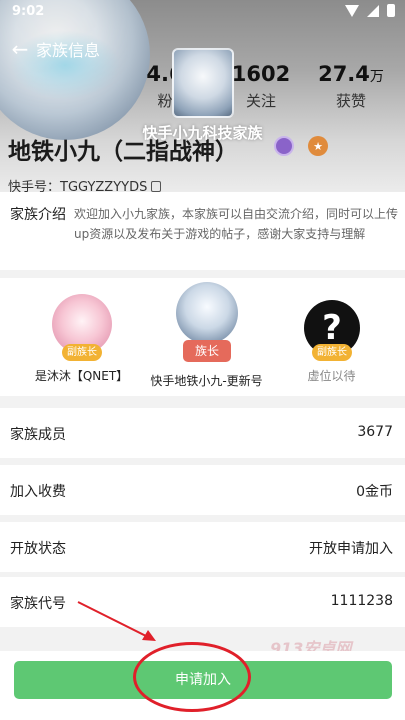 This screenshot has width=405, height=720. Describe the element at coordinates (376, 77) in the screenshot. I see `stat-likes-unit: 万` at that location.